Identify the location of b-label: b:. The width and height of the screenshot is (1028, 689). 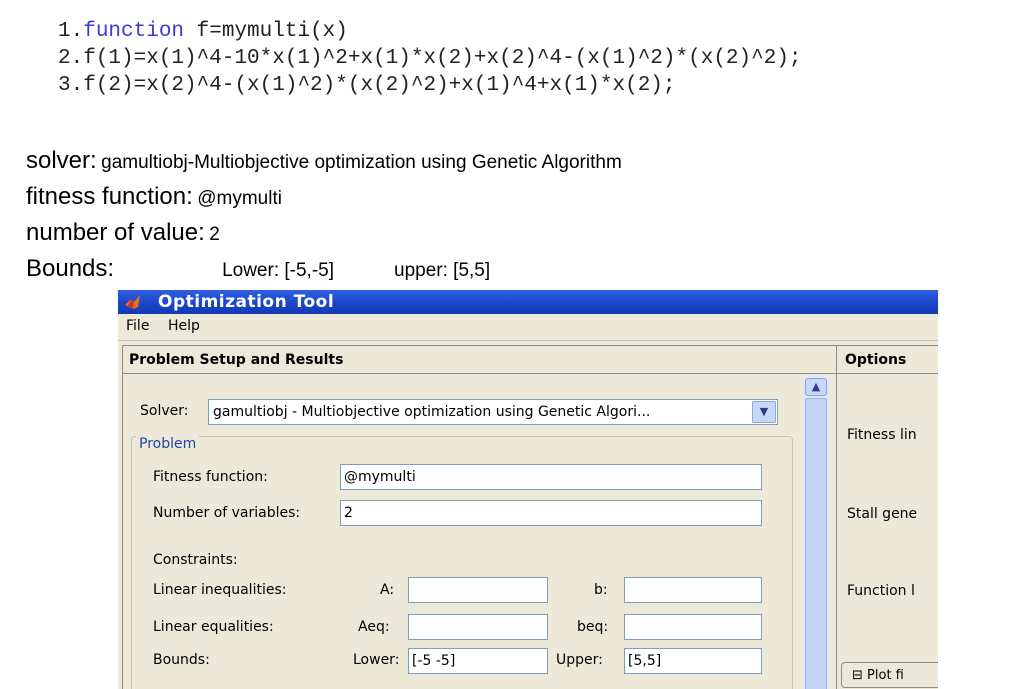
(601, 590).